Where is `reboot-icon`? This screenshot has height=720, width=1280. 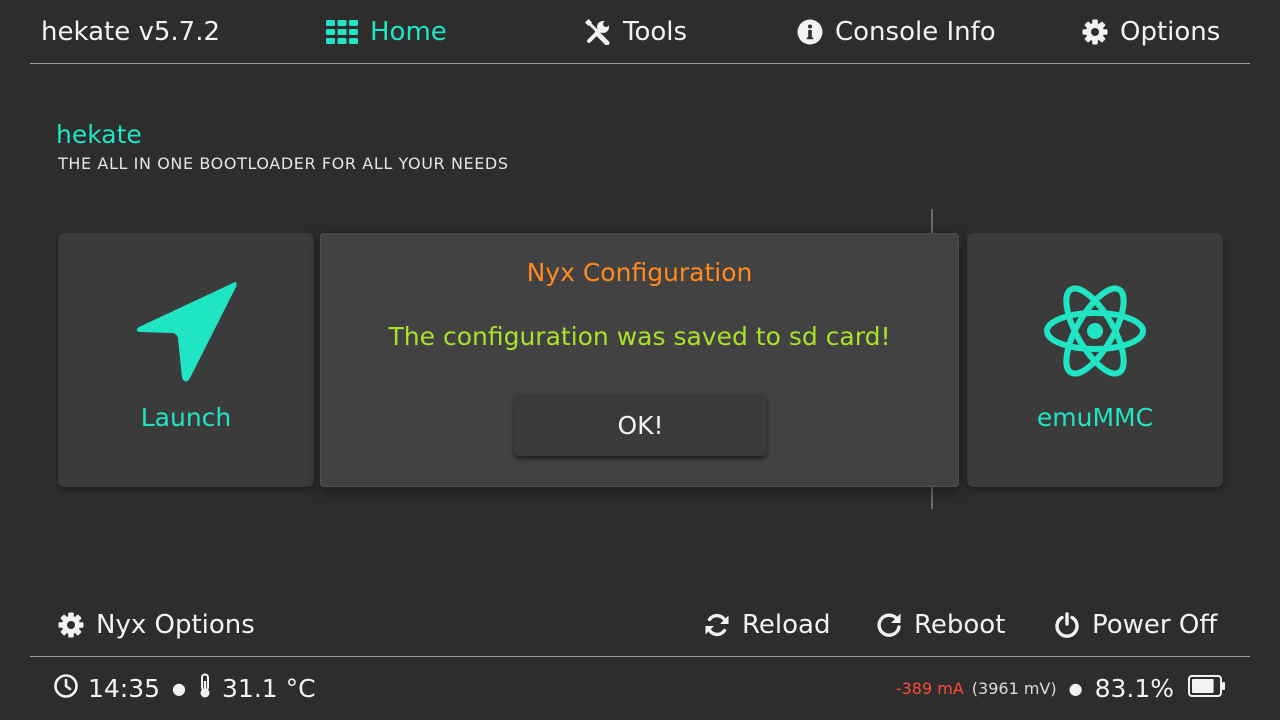 reboot-icon is located at coordinates (889, 625).